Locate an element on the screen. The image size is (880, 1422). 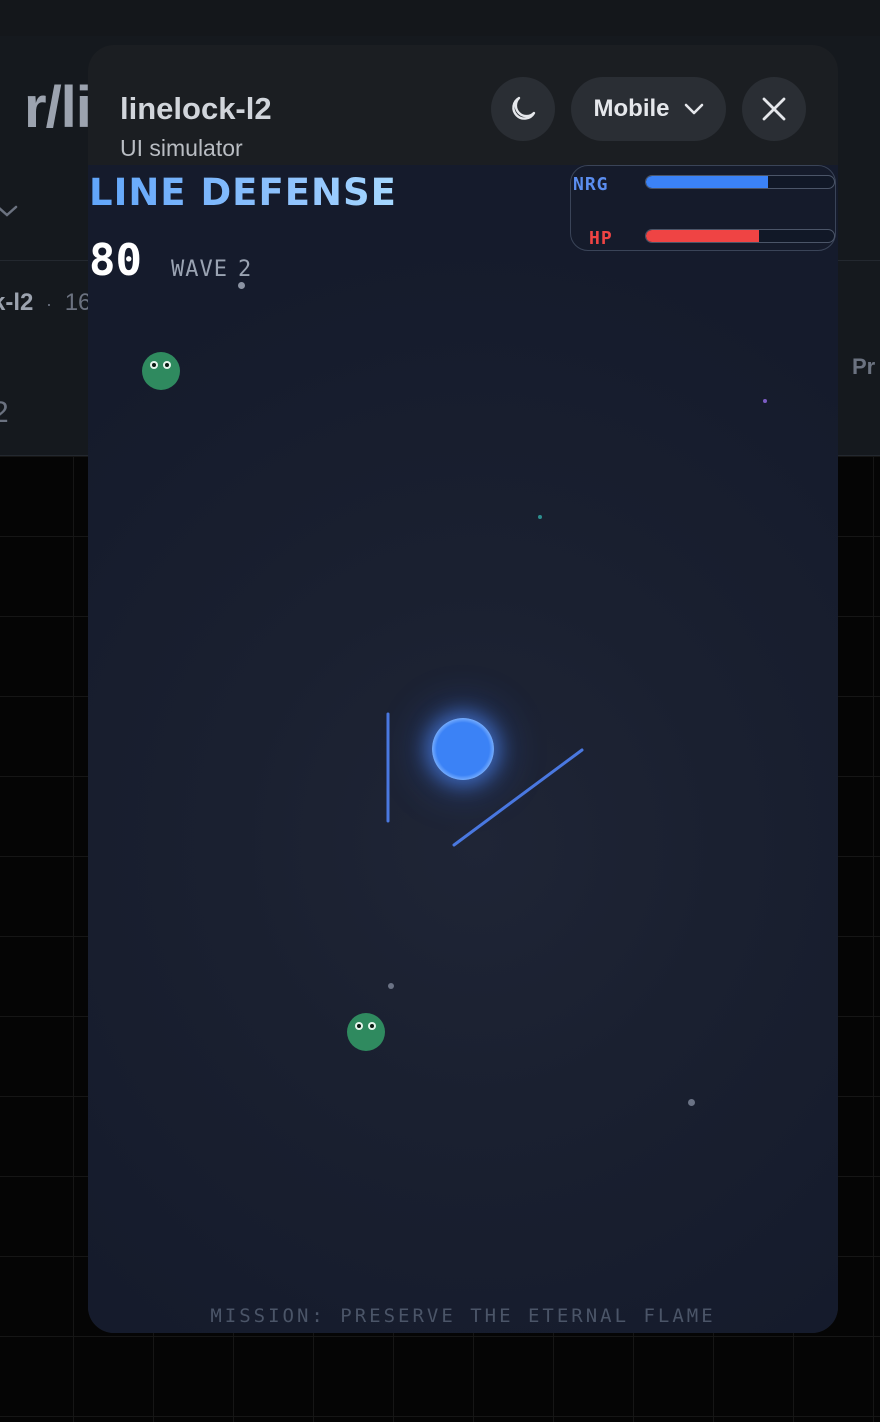
eternal-flame-core is located at coordinates (463, 749).